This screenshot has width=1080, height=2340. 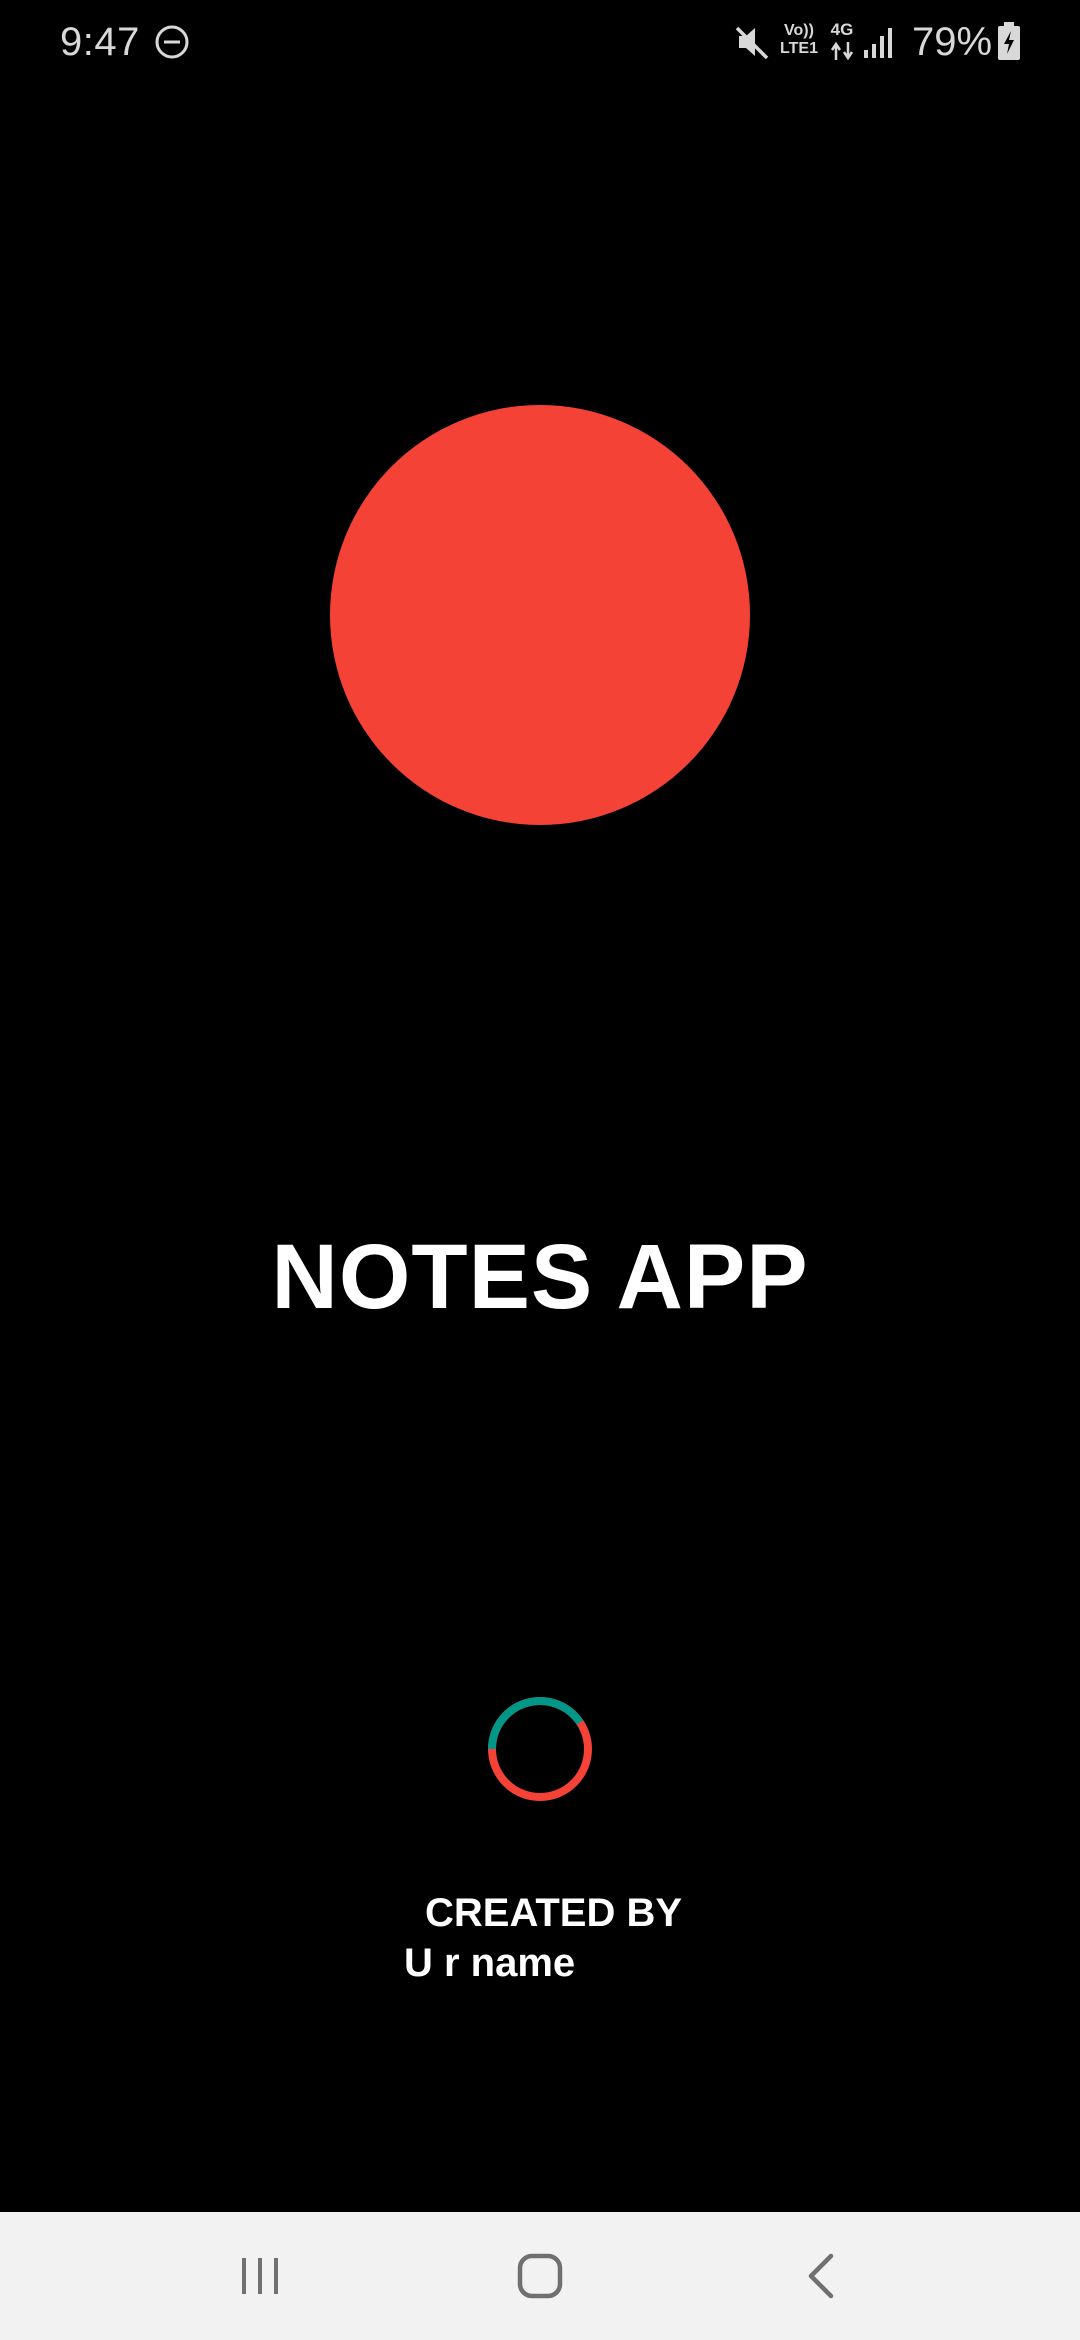 What do you see at coordinates (879, 42) in the screenshot?
I see `signal-icon` at bounding box center [879, 42].